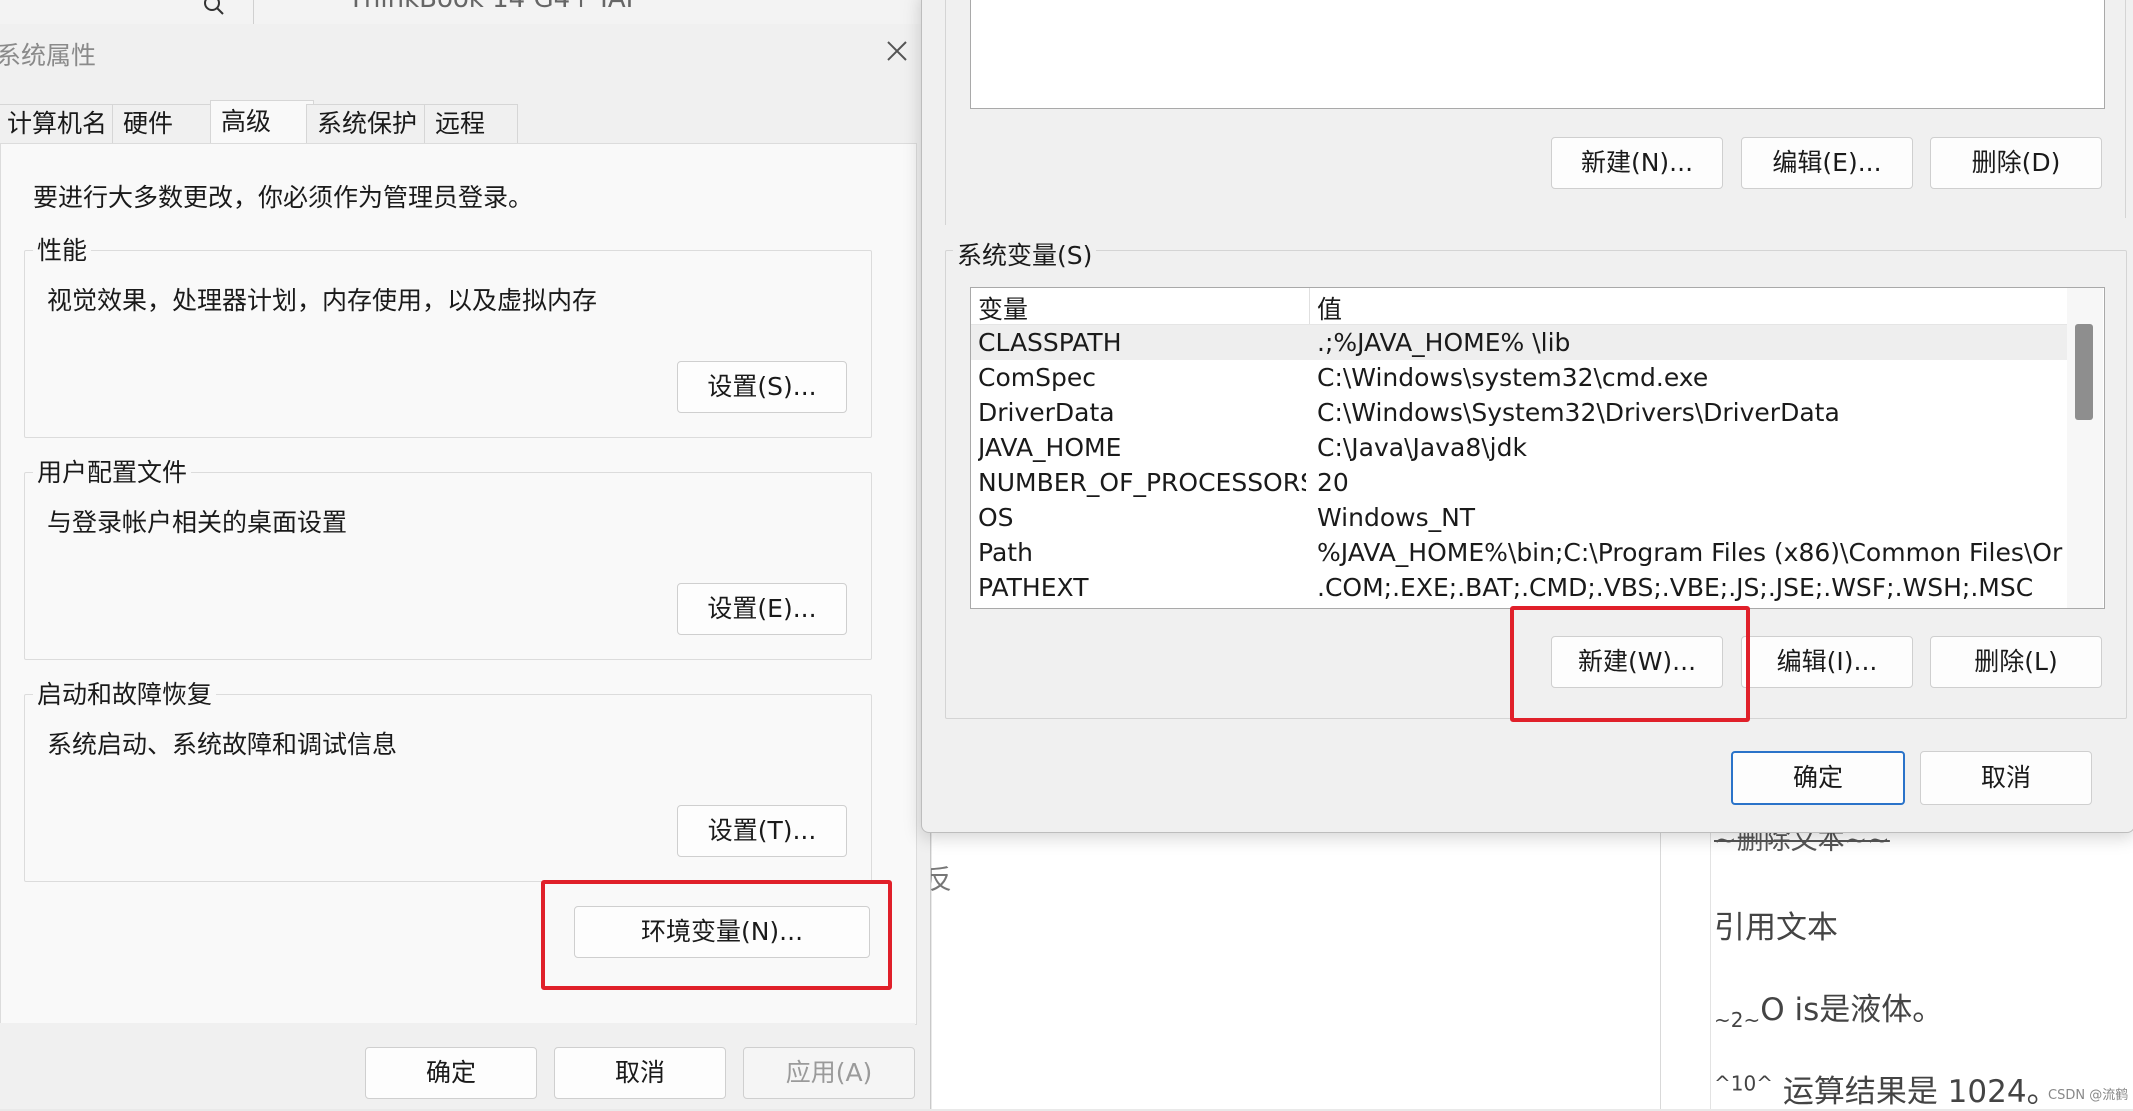  I want to click on startup-recovery-description: 系统启动、系统故障和调试信息, so click(222, 744).